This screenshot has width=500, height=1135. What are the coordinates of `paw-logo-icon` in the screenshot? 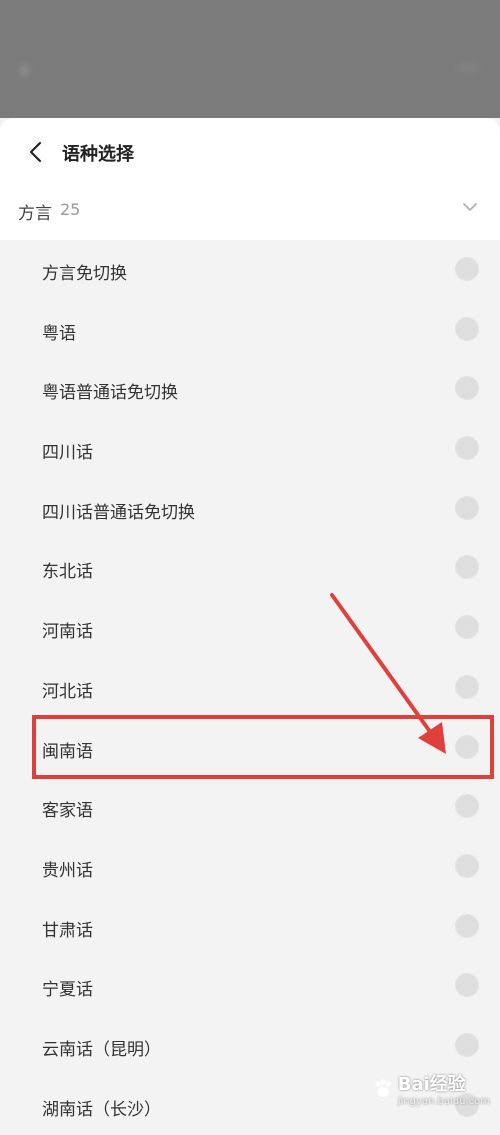 It's located at (383, 1087).